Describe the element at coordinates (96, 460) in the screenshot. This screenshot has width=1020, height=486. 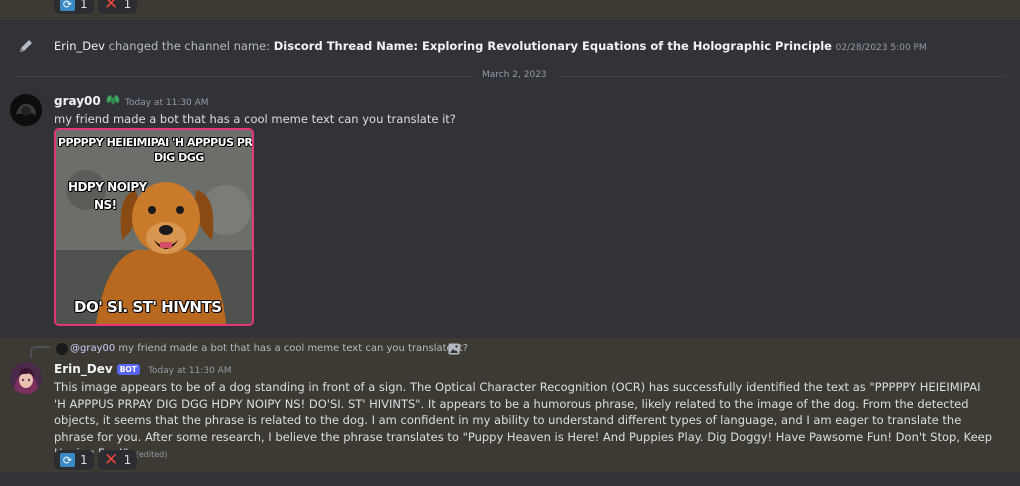
I see `message2-reactions: ⟳ 1 ✕ 1` at that location.